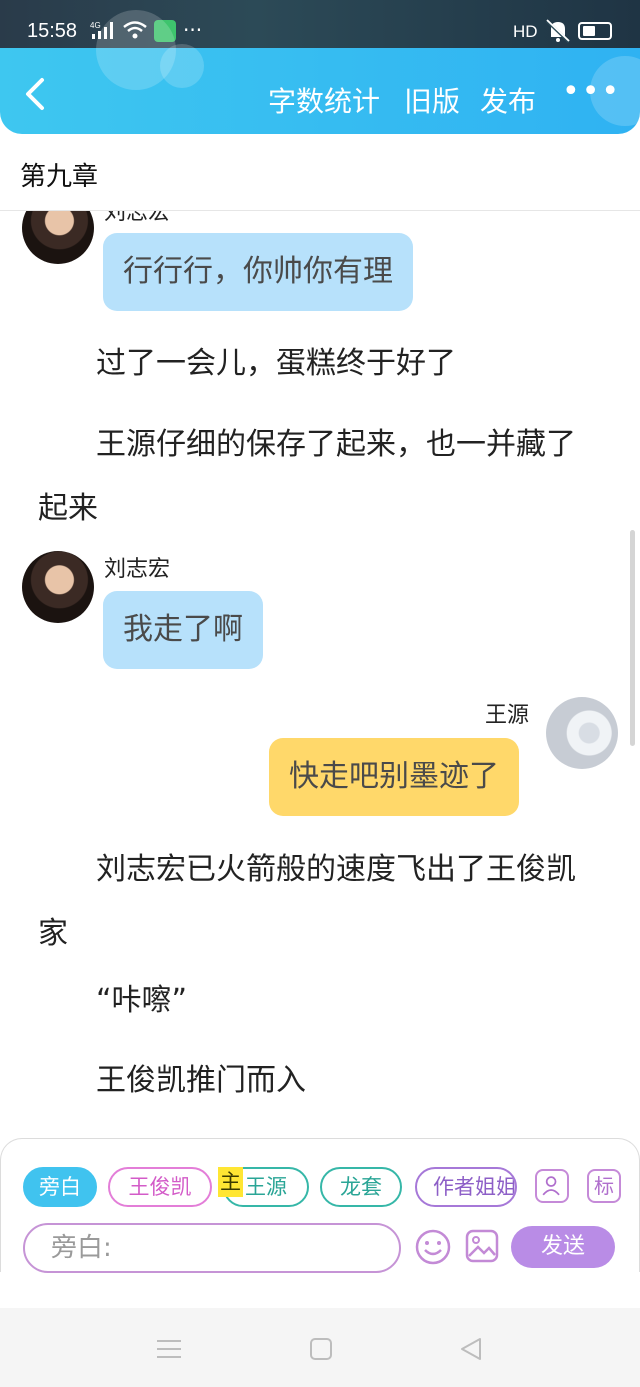  What do you see at coordinates (230, 1182) in the screenshot?
I see `main-role-marker: 主` at bounding box center [230, 1182].